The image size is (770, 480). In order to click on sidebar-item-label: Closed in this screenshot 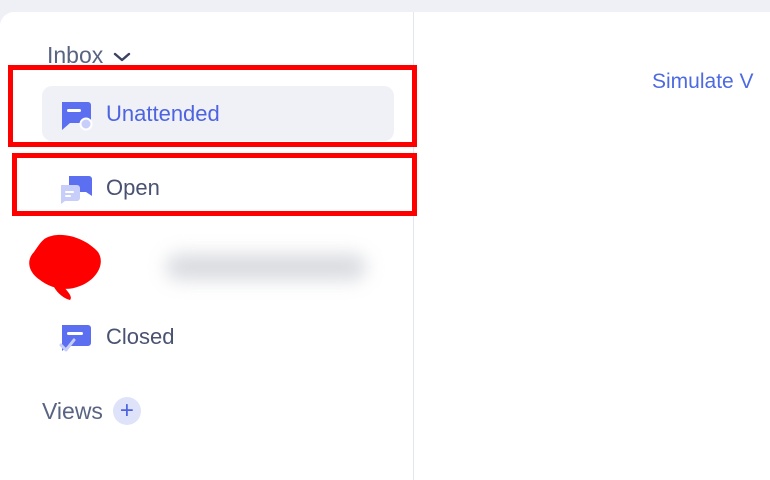, I will do `click(140, 336)`.